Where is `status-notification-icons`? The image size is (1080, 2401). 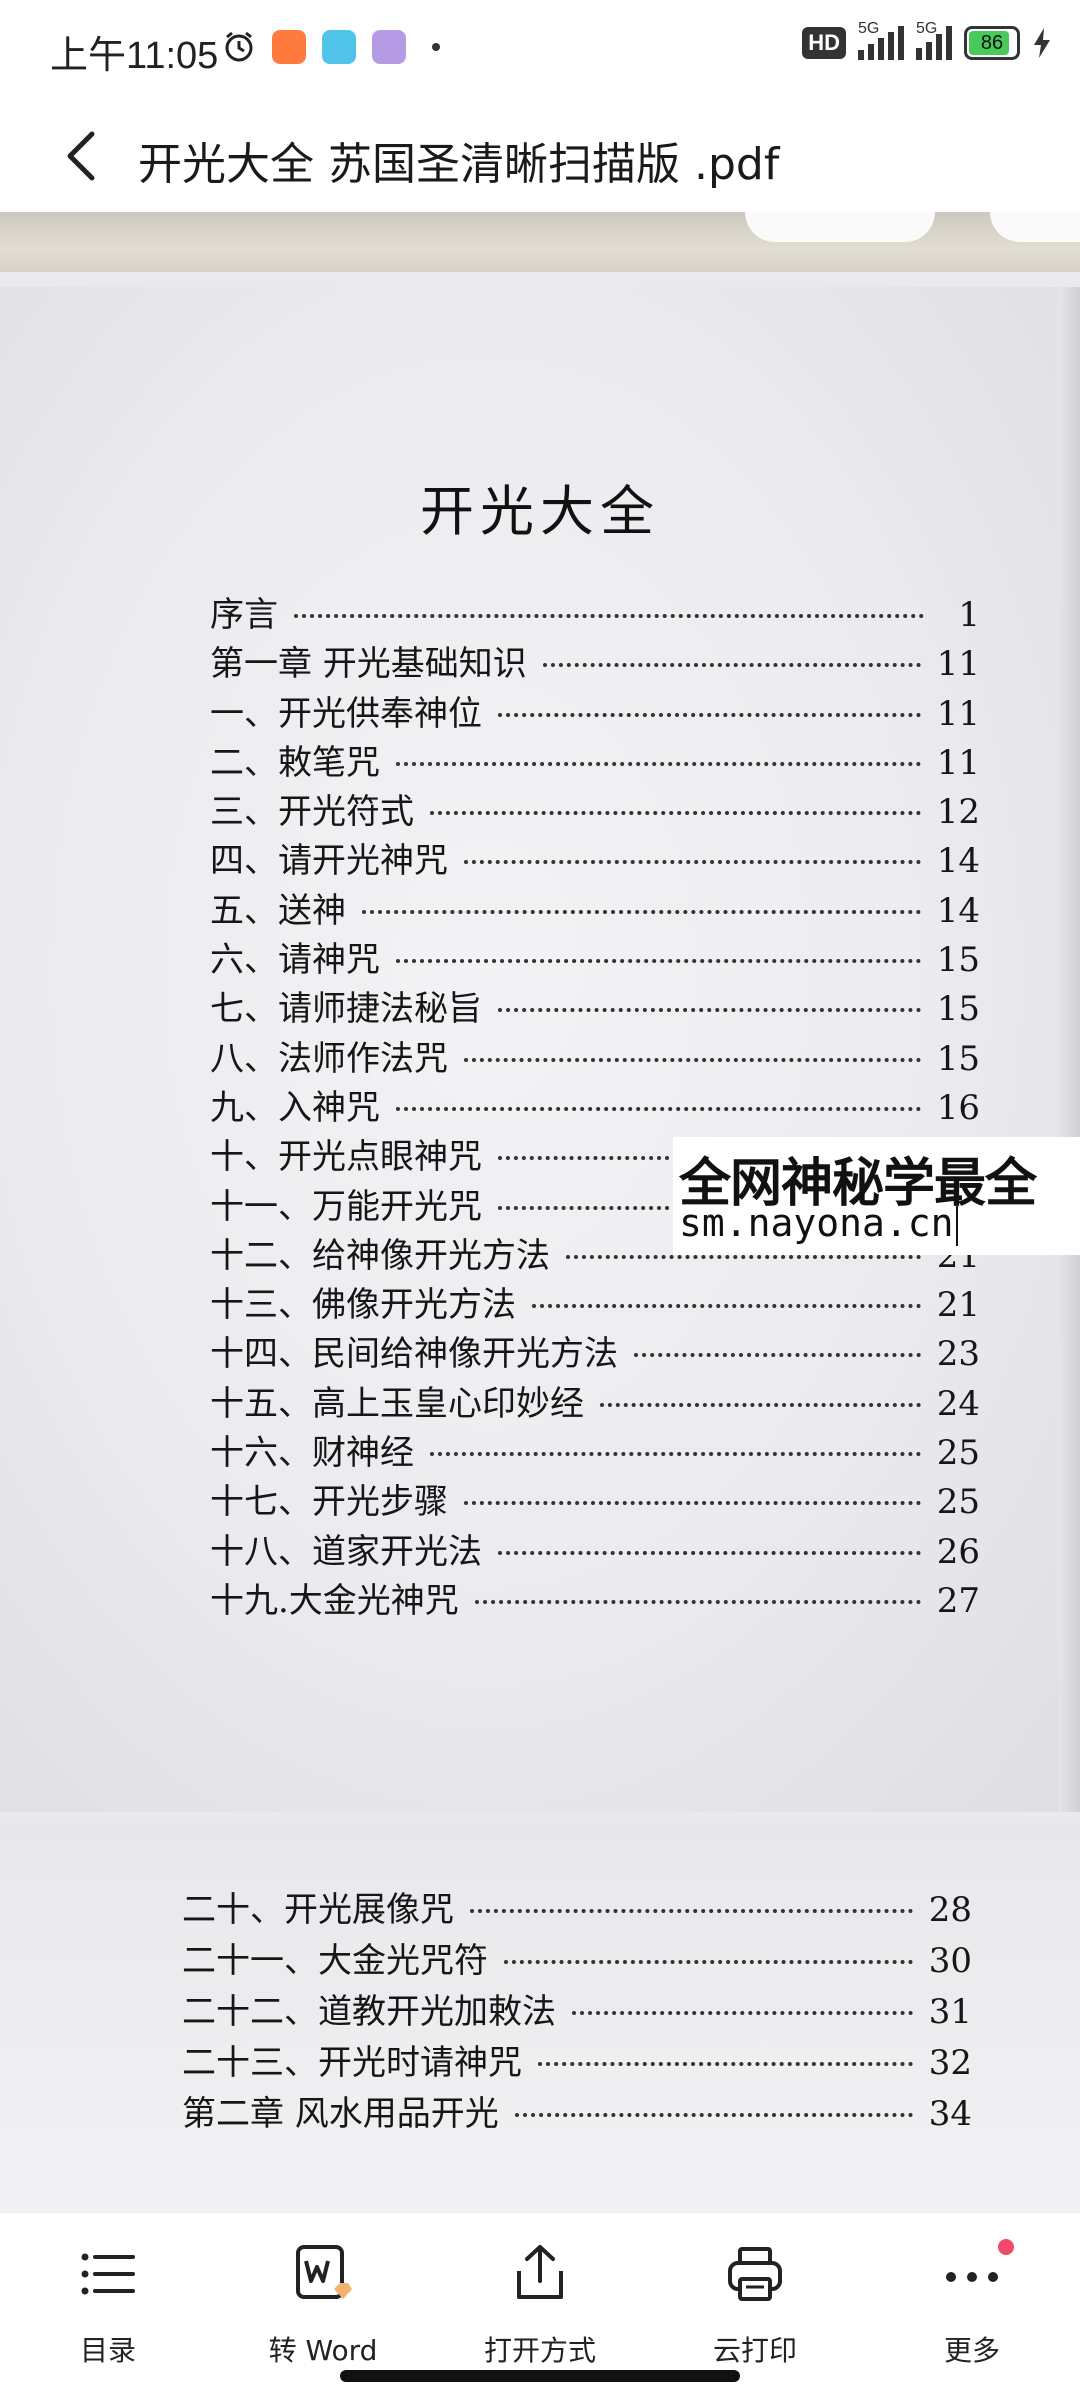 status-notification-icons is located at coordinates (331, 47).